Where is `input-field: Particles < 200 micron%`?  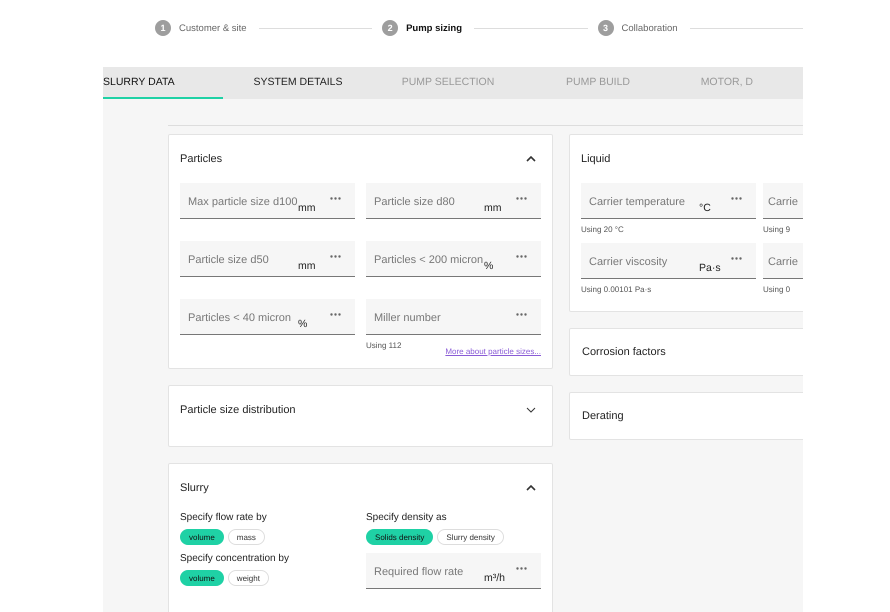 input-field: Particles < 200 micron% is located at coordinates (453, 259).